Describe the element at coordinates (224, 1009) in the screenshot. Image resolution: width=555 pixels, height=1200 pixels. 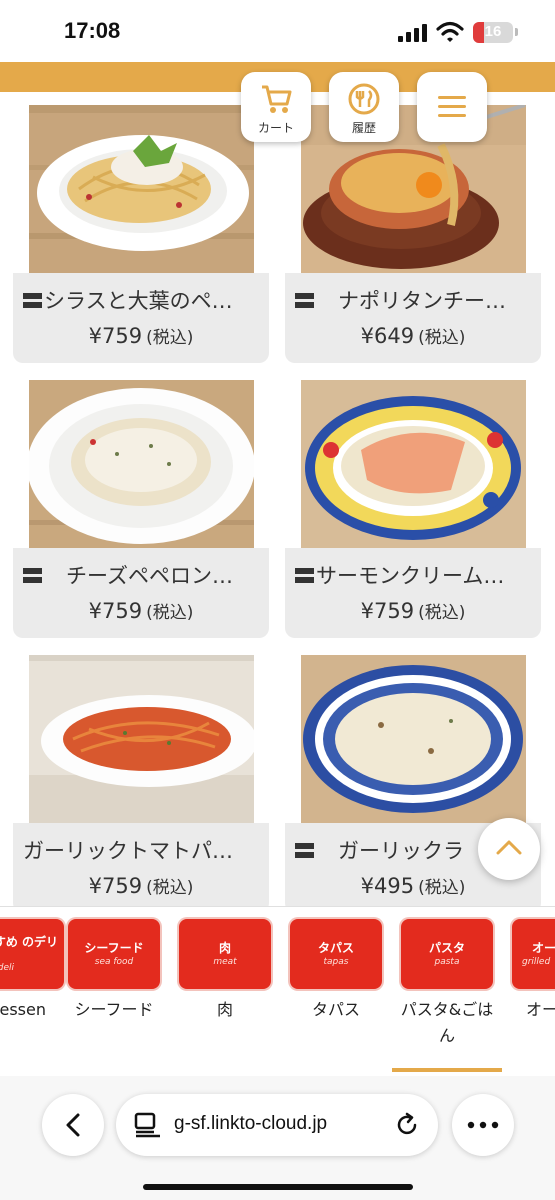
I see `category-label: 肉` at that location.